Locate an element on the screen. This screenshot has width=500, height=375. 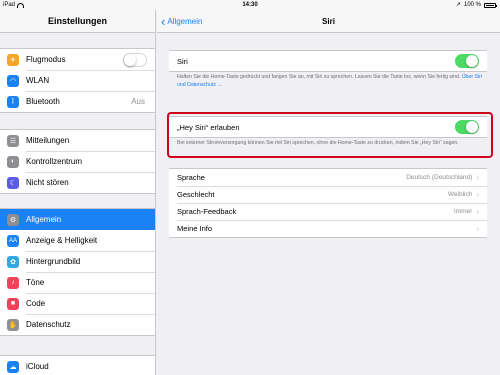
hey-siri-row: „Hey Siri“ erlauben is located at coordinates (328, 127).